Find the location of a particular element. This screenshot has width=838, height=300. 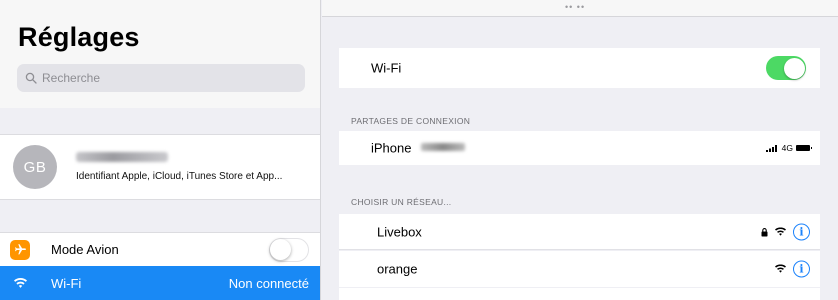

hotspot-name-redacted is located at coordinates (443, 147).